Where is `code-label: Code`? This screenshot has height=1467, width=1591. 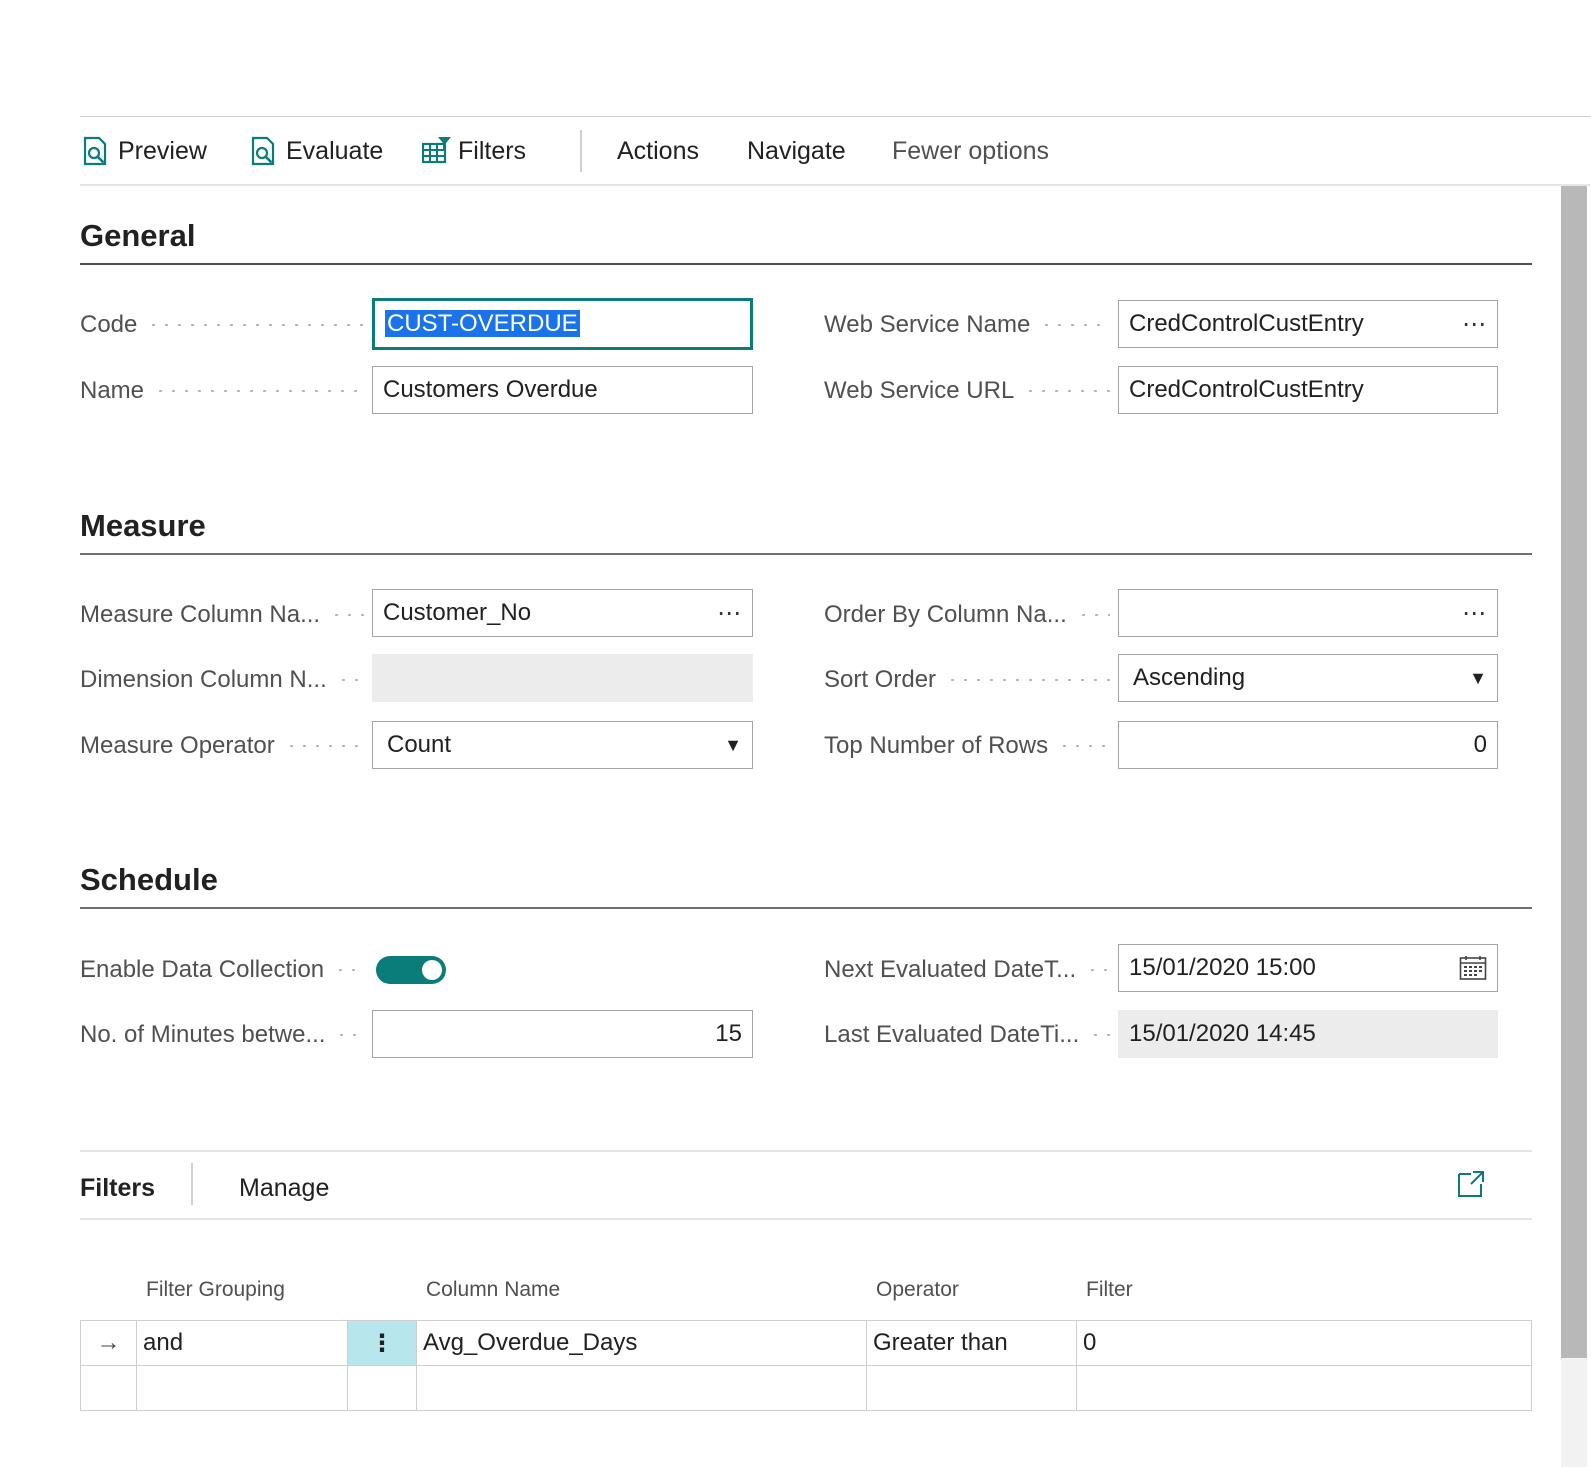
code-label: Code is located at coordinates (225, 325).